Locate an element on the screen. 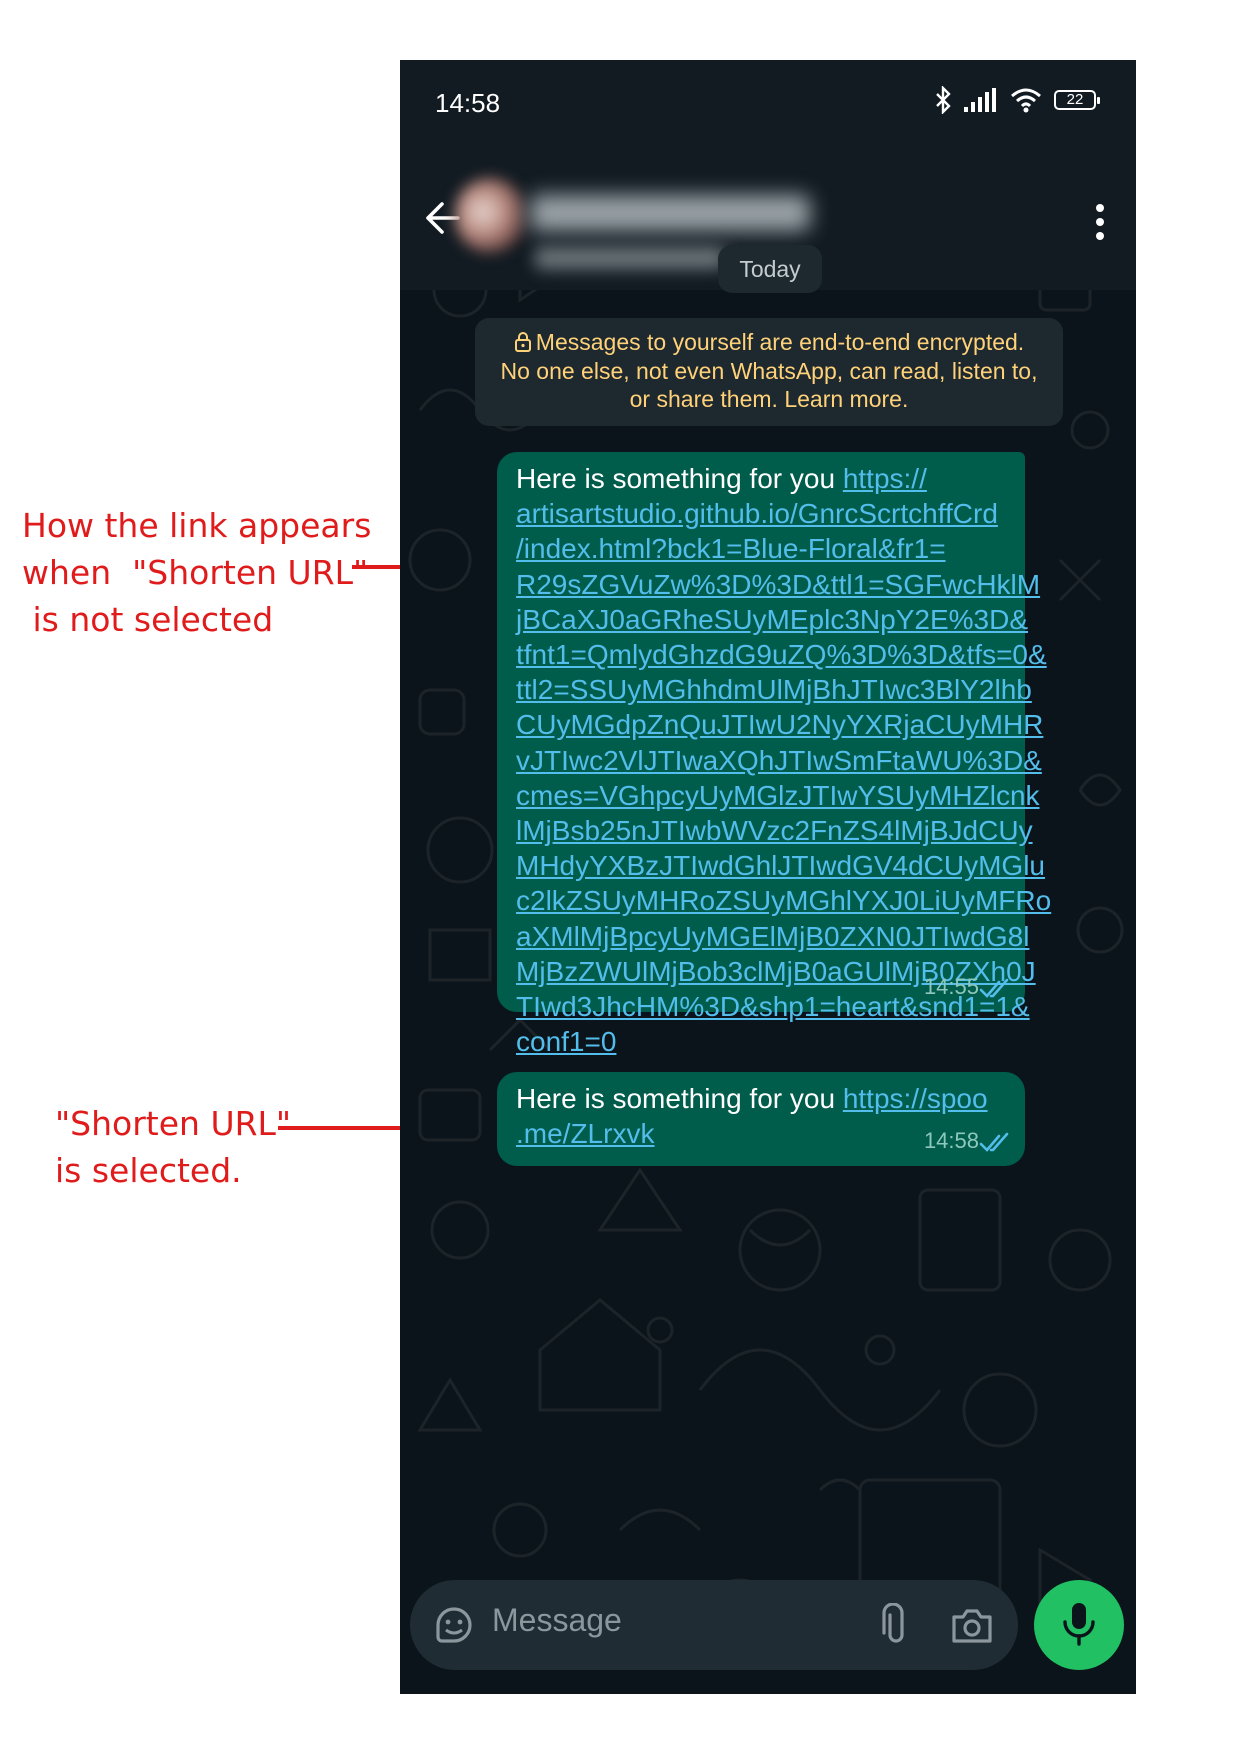 The image size is (1240, 1754). status-bar: 14:58 22 is located at coordinates (768, 105).